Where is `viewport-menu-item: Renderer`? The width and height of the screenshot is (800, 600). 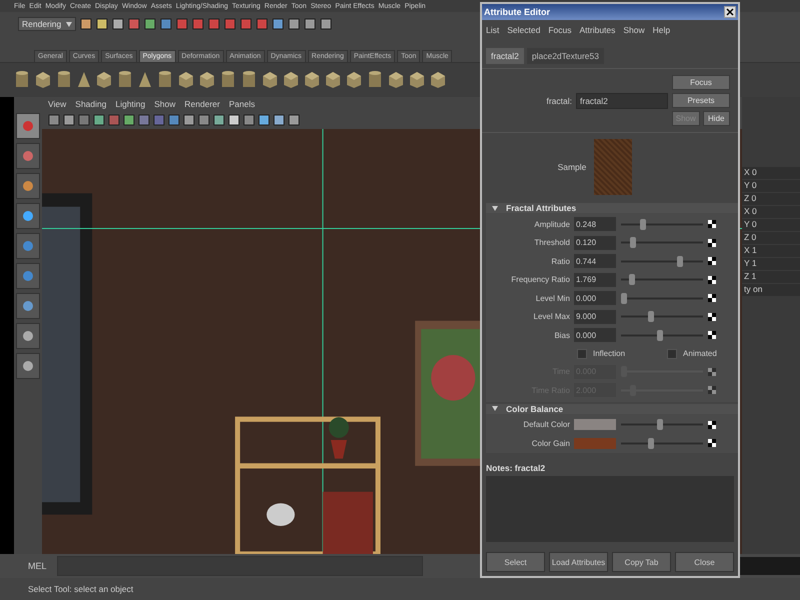
viewport-menu-item: Renderer is located at coordinates (202, 104).